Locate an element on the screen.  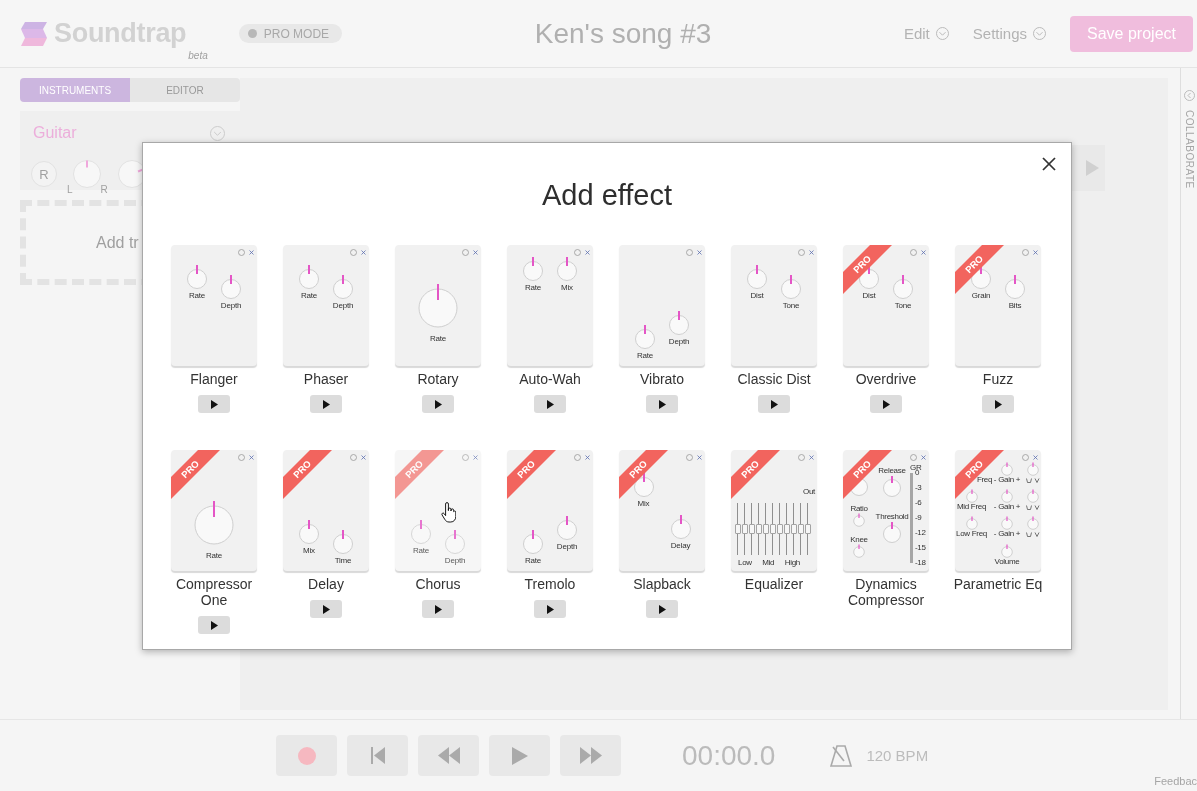
fader-label: Out is located at coordinates (809, 492).